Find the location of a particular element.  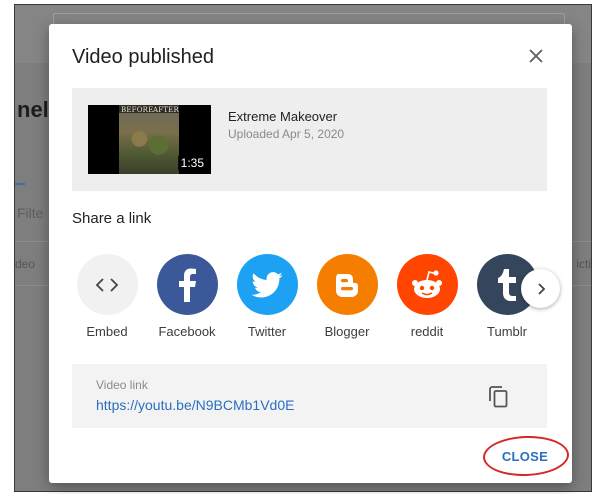

close-dialog-button is located at coordinates (536, 56).